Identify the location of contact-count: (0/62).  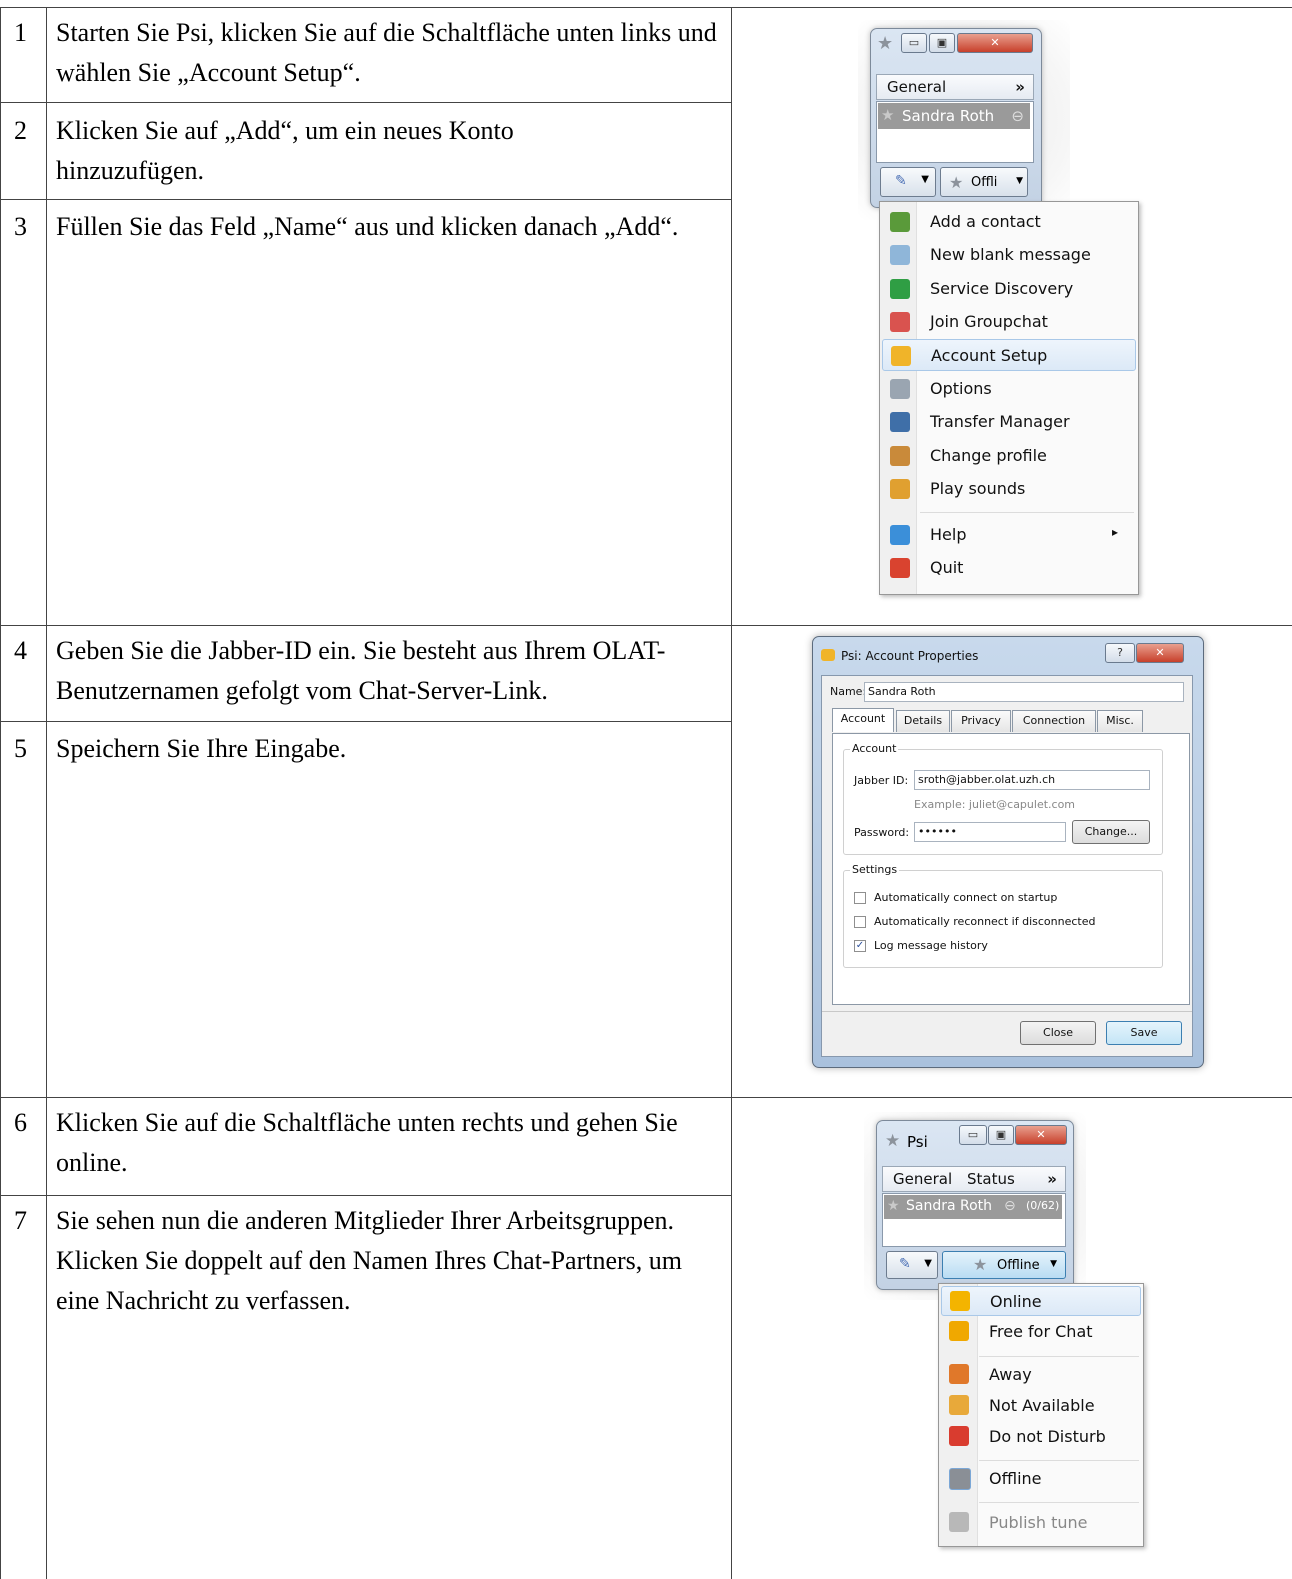
(1043, 1205).